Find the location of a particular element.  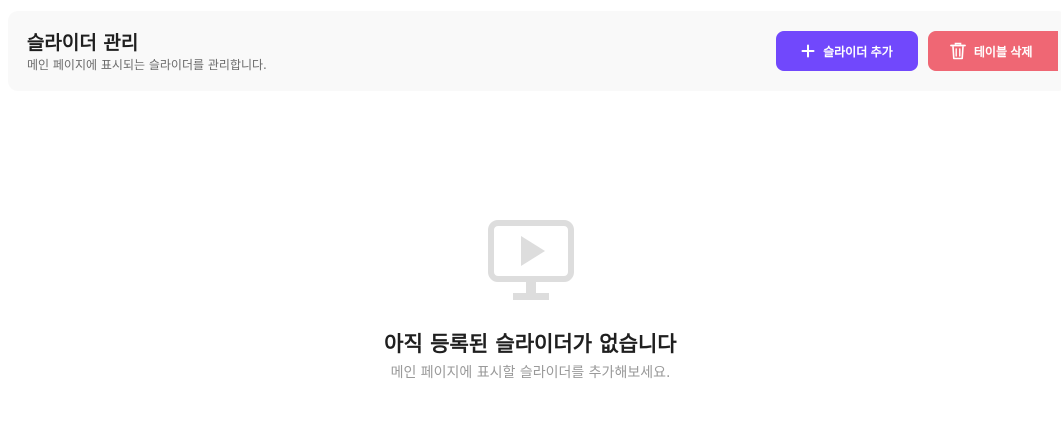

add-slider-button: 슬라이더 추가 is located at coordinates (847, 51).